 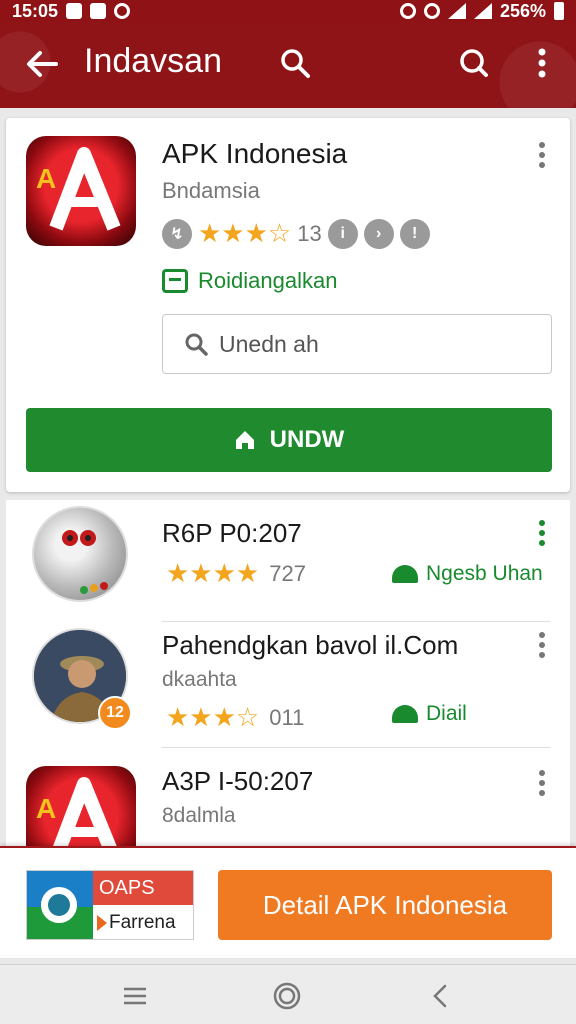 I want to click on app-bar: Indavsan, so click(x=288, y=65).